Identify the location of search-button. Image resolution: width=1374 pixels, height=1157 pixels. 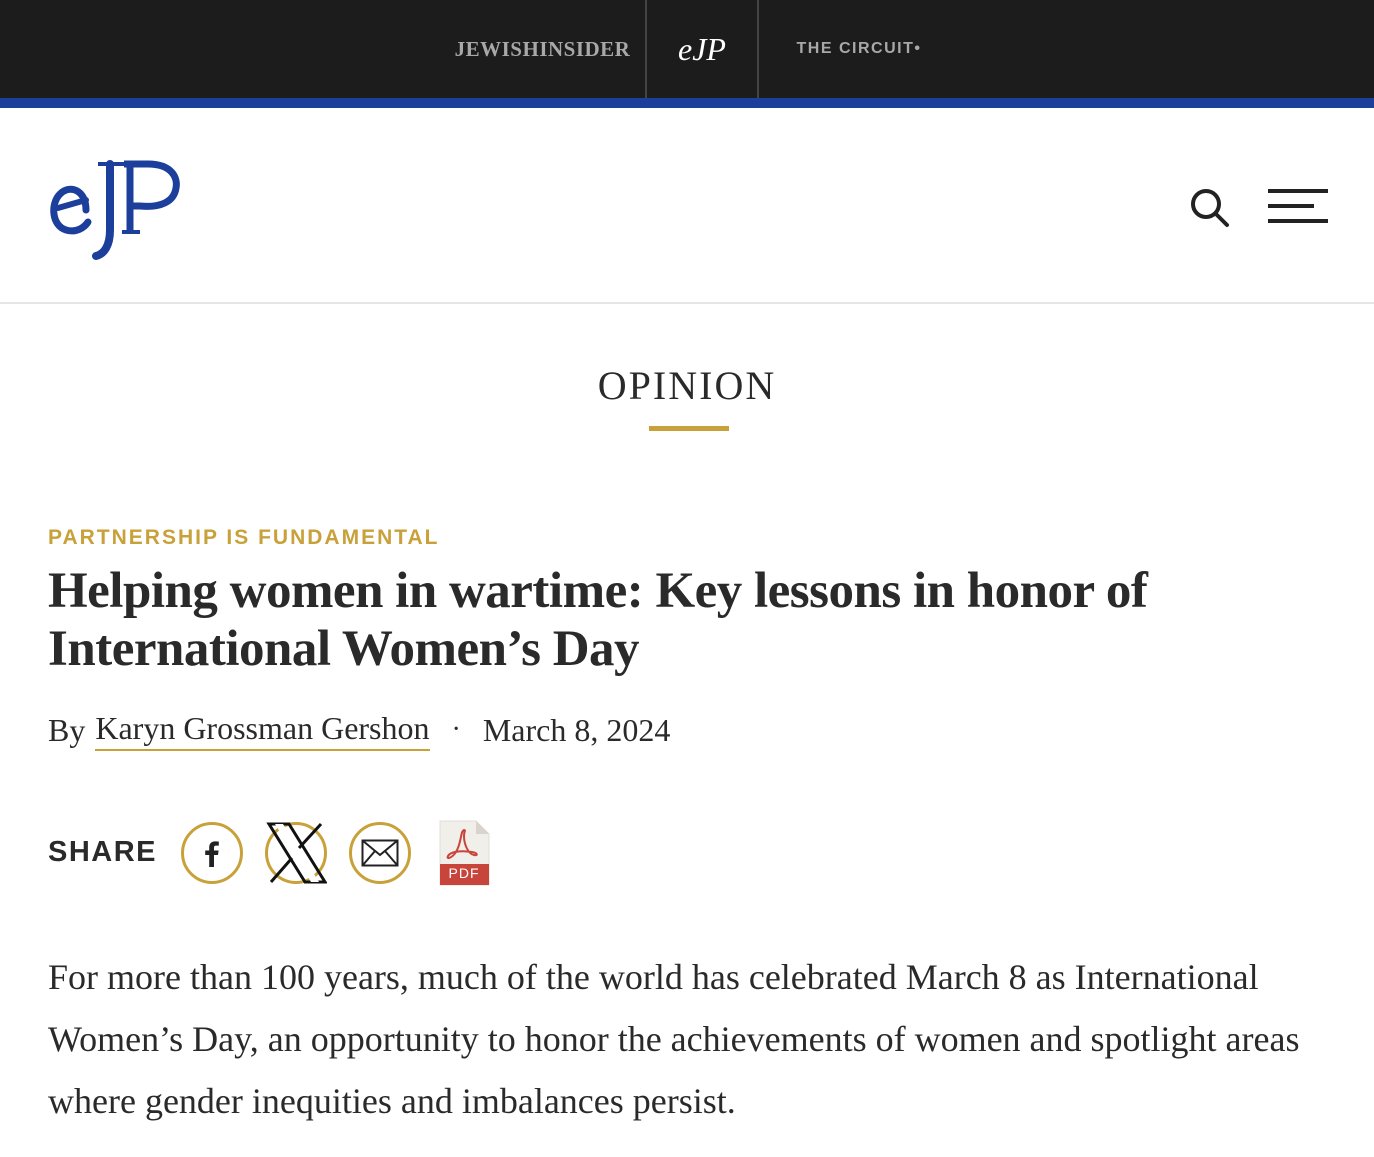
(1209, 207).